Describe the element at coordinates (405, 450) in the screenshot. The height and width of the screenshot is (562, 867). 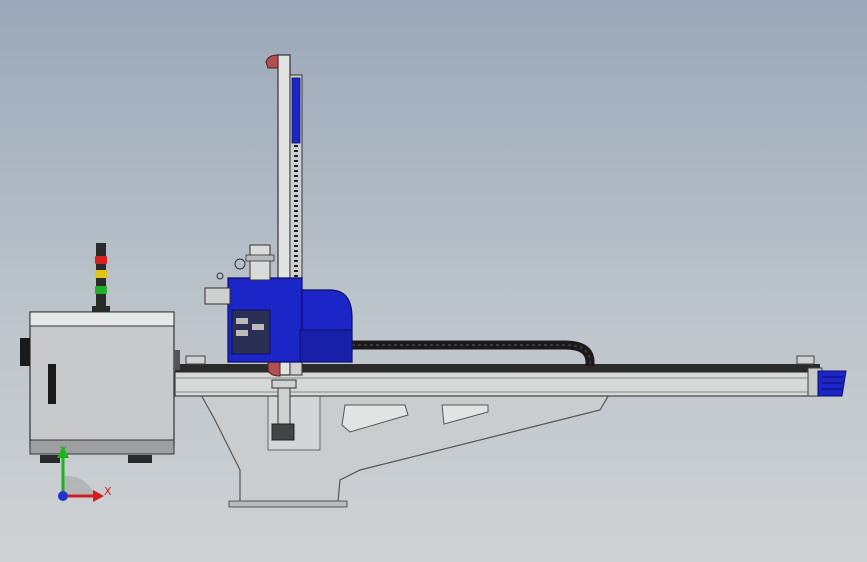
I see `pedestal-frame` at that location.